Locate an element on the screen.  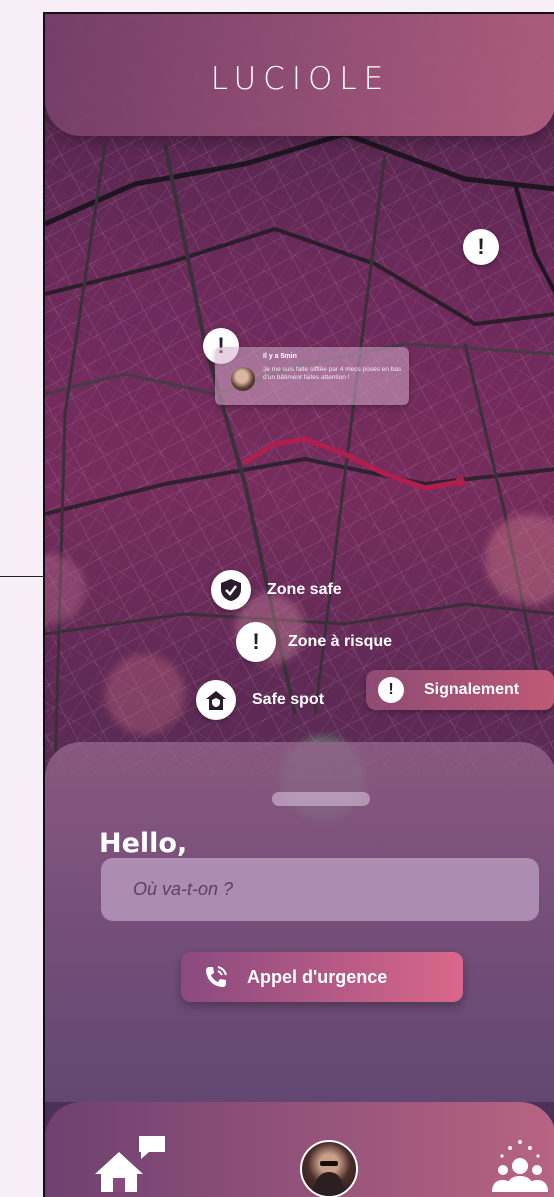
community-icon is located at coordinates (520, 1164).